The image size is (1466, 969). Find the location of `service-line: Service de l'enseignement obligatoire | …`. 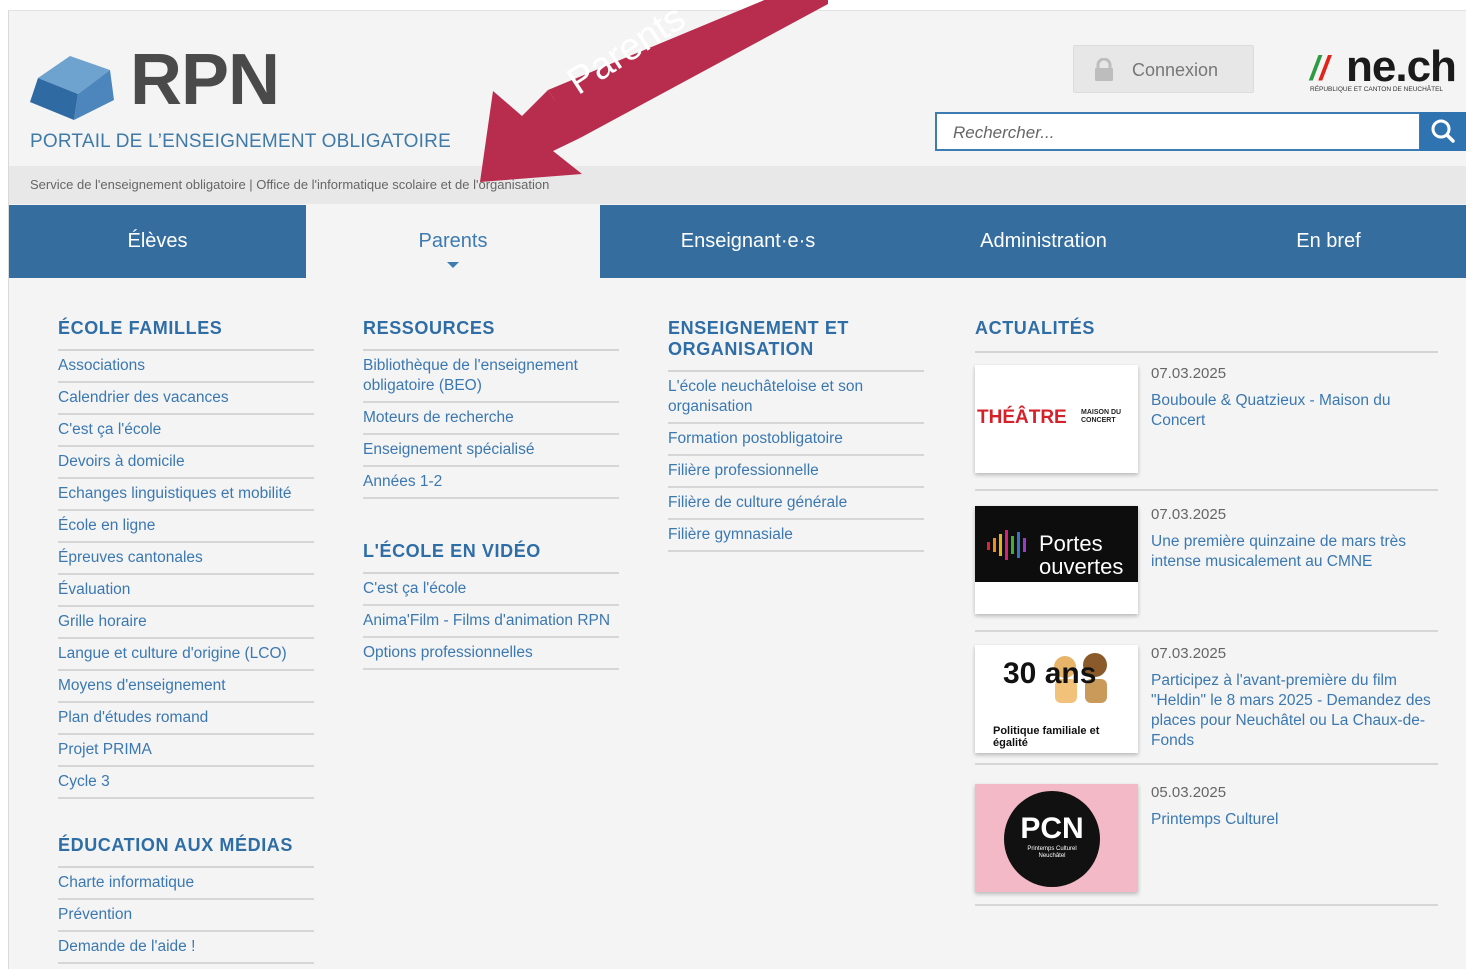

service-line: Service de l'enseignement obligatoire | … is located at coordinates (290, 184).